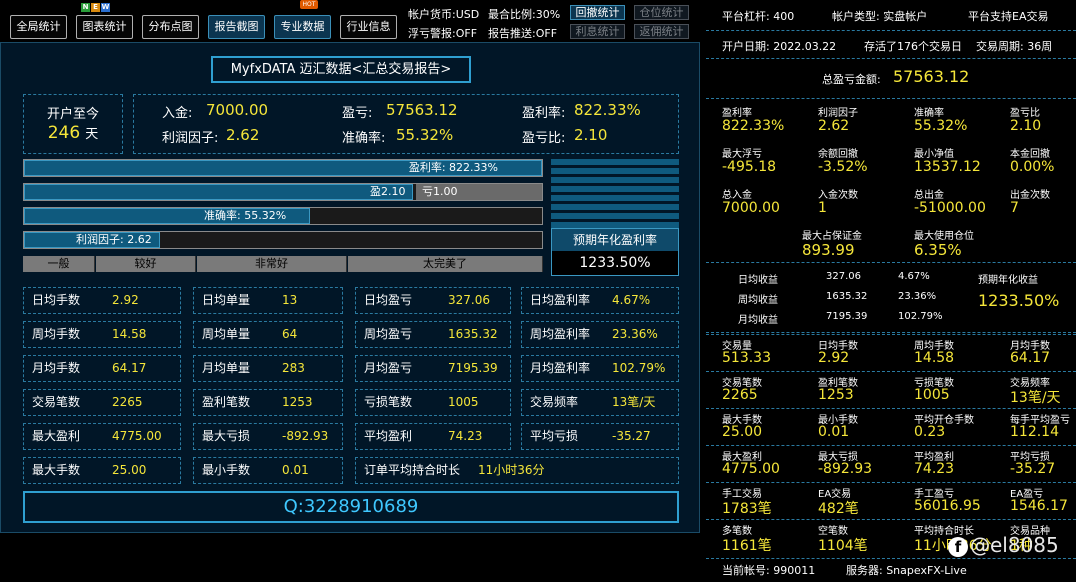  I want to click on profit-rate-value: 822.33%, so click(607, 110).